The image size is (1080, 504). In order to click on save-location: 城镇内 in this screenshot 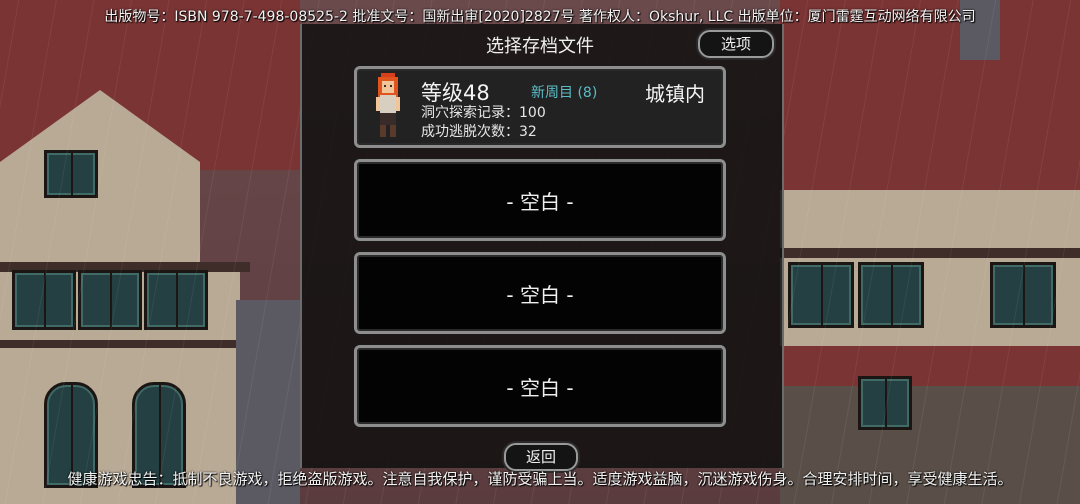, I will do `click(675, 94)`.